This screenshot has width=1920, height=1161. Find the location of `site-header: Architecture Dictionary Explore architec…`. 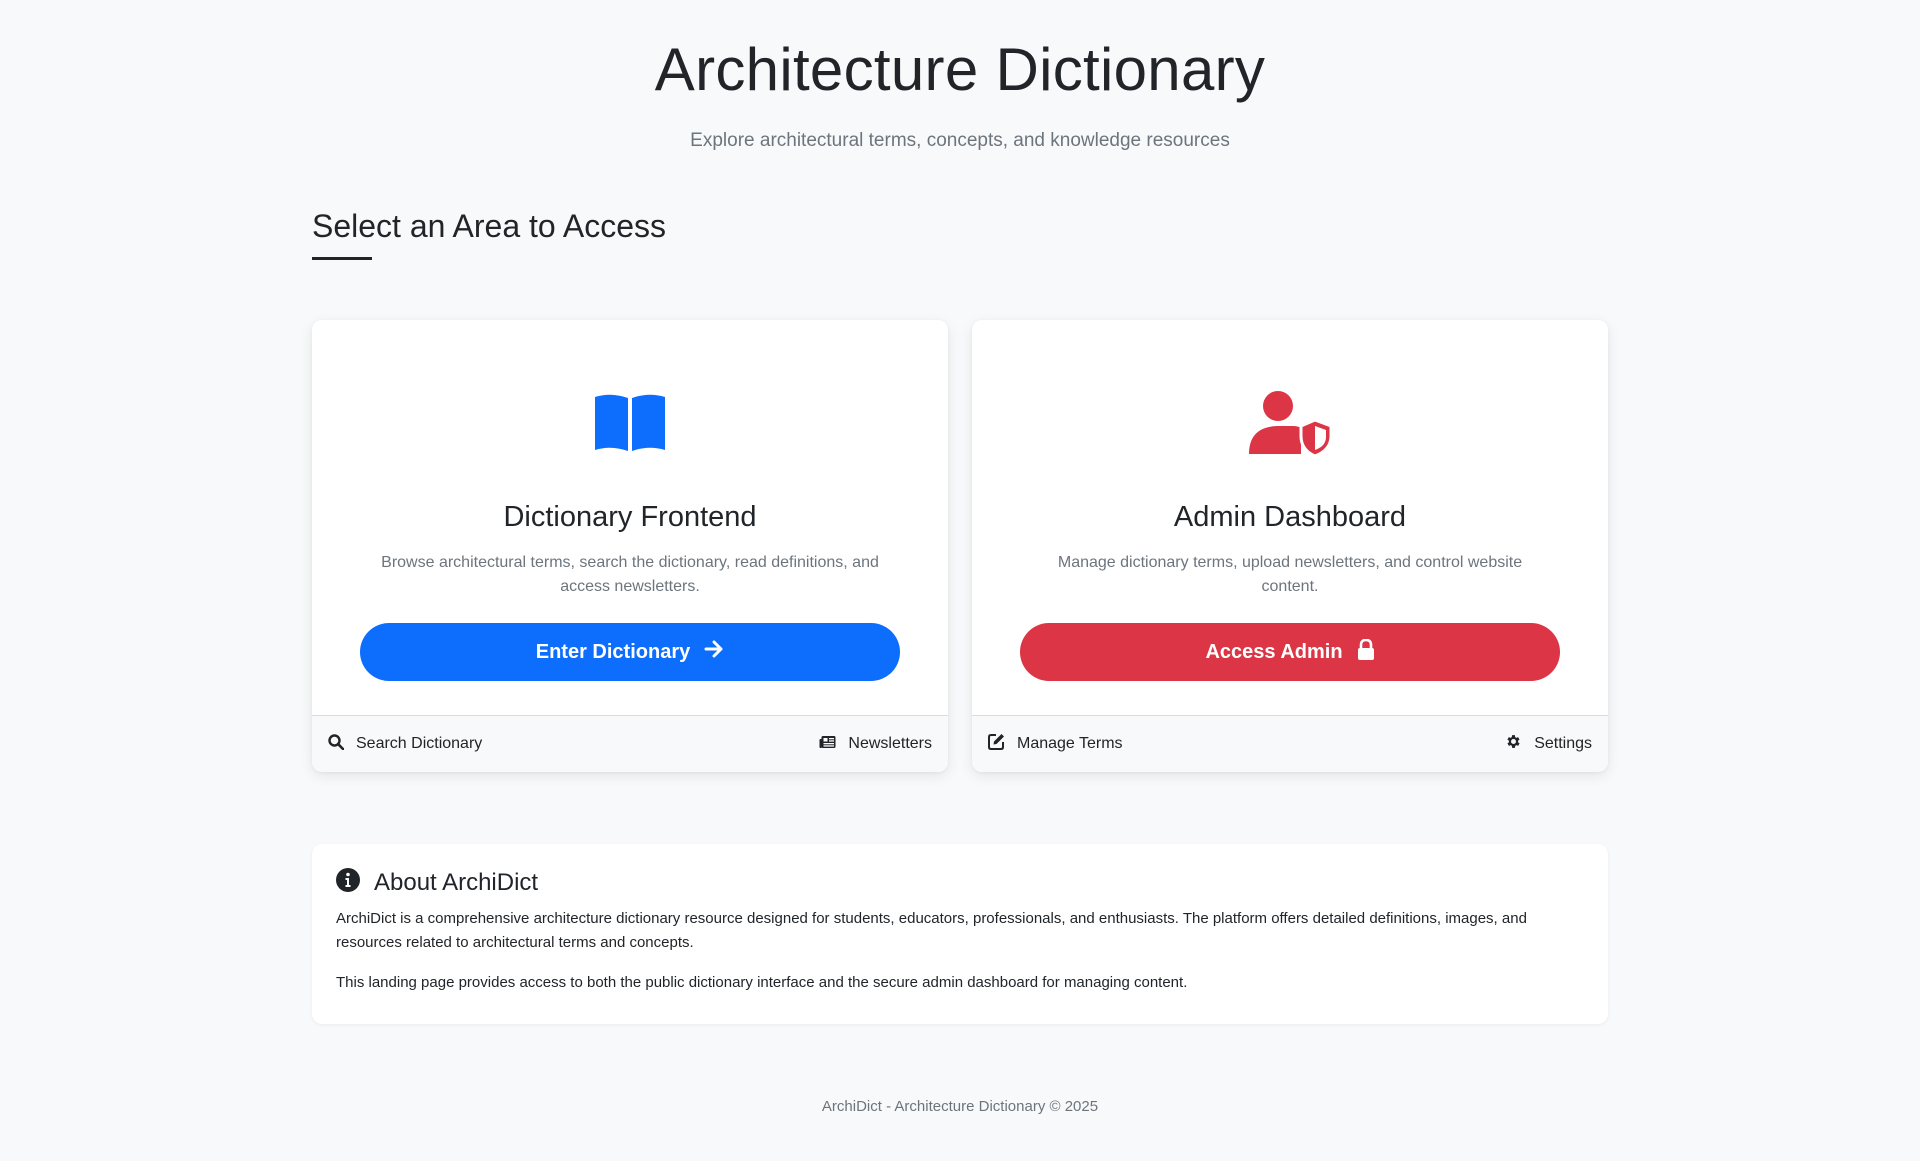

site-header: Architecture Dictionary Explore architec… is located at coordinates (960, 76).